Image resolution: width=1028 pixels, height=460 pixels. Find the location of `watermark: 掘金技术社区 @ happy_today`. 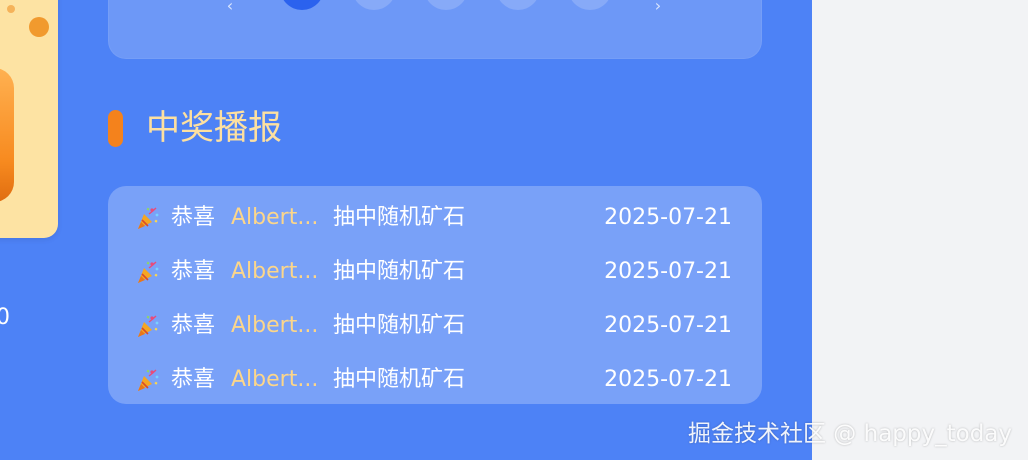

watermark: 掘金技术社区 @ happy_today is located at coordinates (850, 434).